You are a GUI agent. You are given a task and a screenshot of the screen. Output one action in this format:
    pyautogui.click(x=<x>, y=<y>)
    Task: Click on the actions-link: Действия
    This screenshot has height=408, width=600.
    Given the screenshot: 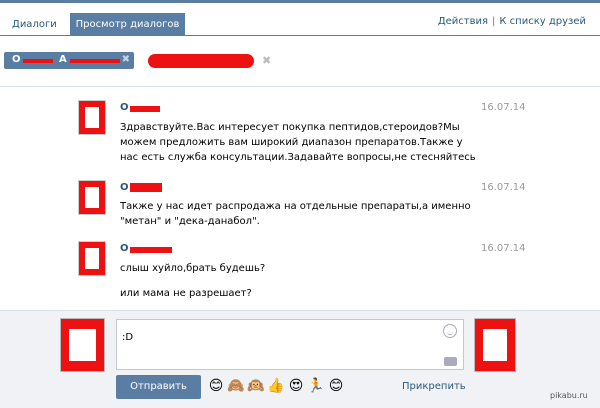 What is the action you would take?
    pyautogui.click(x=463, y=21)
    